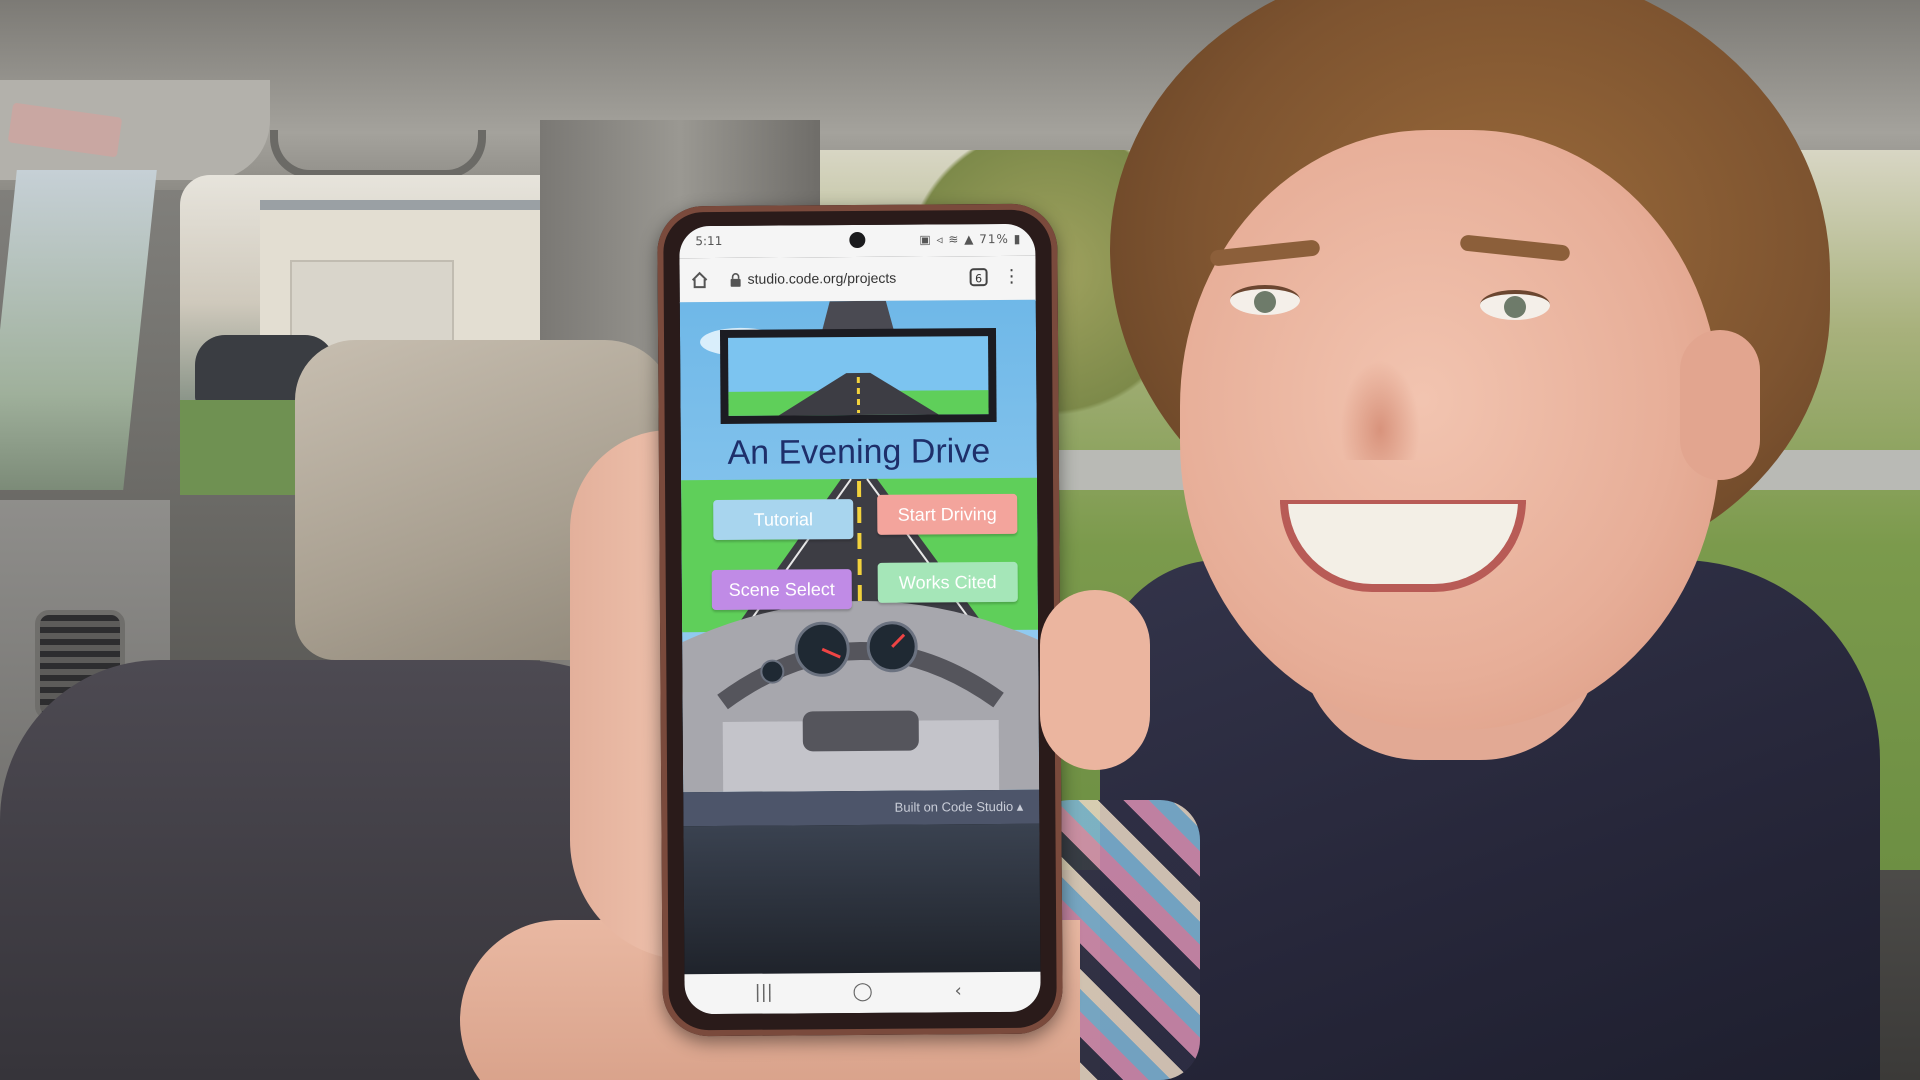  Describe the element at coordinates (860, 731) in the screenshot. I see `wheel-hub` at that location.